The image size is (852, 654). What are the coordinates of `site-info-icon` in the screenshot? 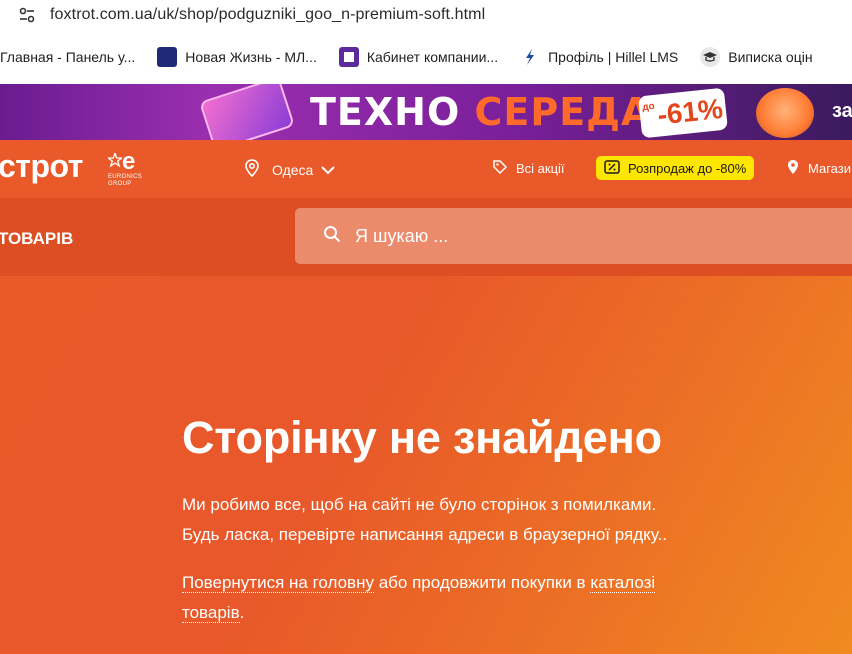 It's located at (27, 15).